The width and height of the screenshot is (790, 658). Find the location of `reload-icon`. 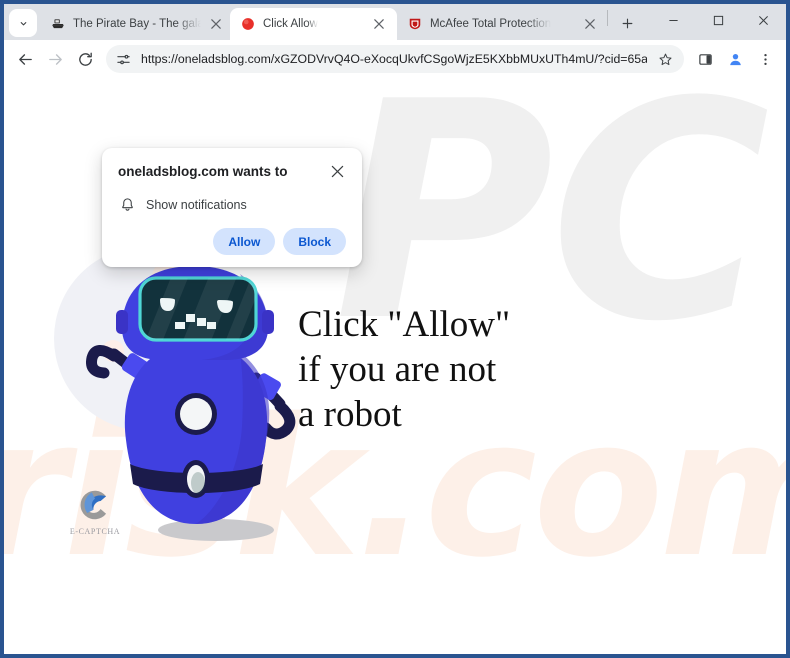

reload-icon is located at coordinates (85, 59).